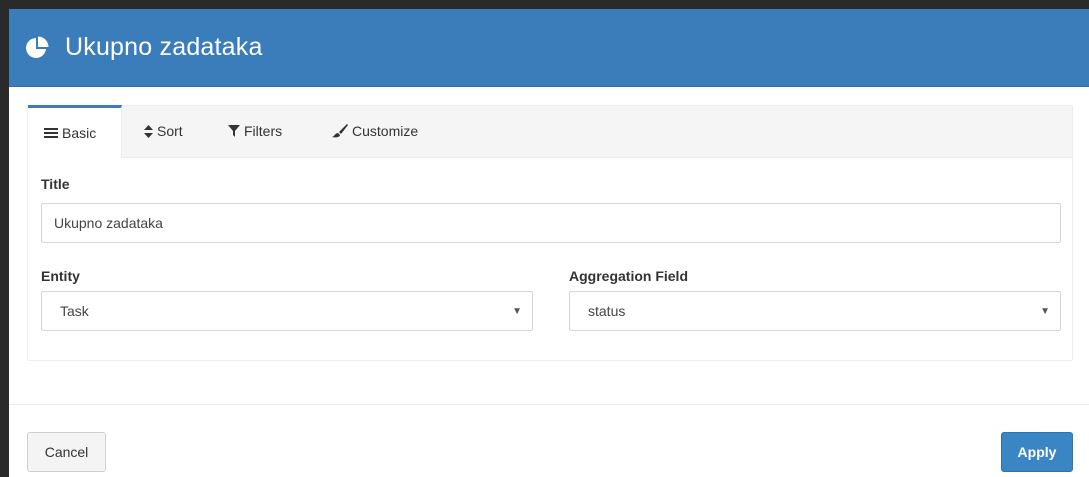  I want to click on aggregation-field-label: Aggregation Field, so click(628, 276).